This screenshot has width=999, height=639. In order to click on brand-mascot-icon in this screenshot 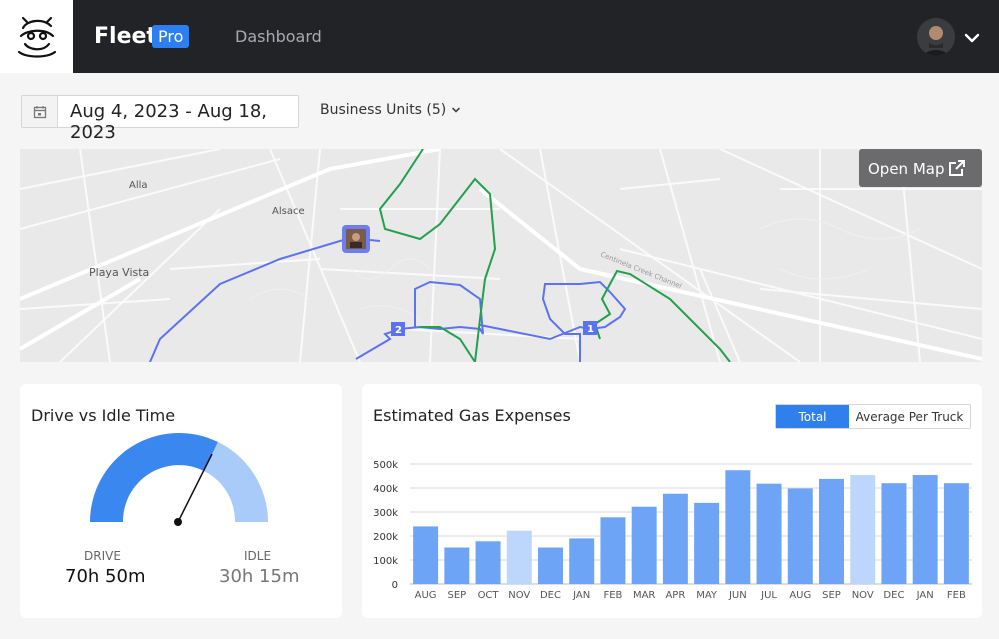, I will do `click(36, 37)`.